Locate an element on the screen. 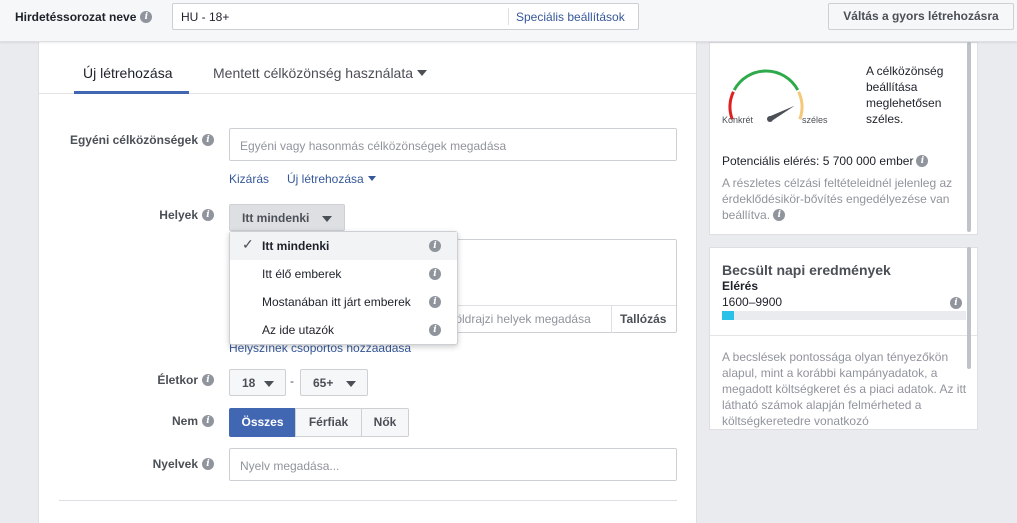 The height and width of the screenshot is (523, 1017). languages-label-wrap: Nyelvek i is located at coordinates (126, 464).